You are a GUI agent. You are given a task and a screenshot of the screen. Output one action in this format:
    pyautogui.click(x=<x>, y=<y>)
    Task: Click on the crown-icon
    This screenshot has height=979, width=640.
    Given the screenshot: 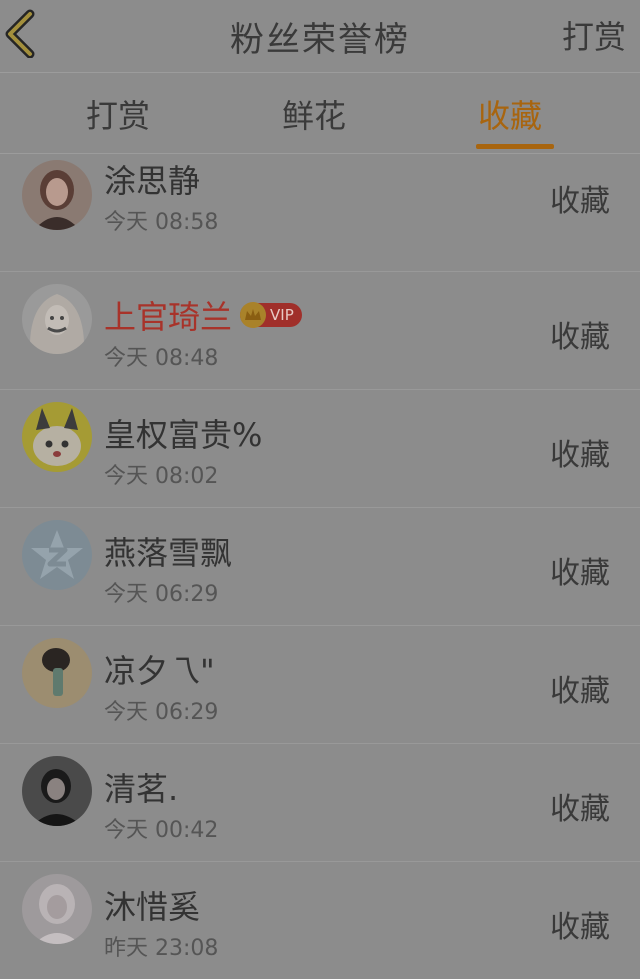 What is the action you would take?
    pyautogui.click(x=253, y=315)
    